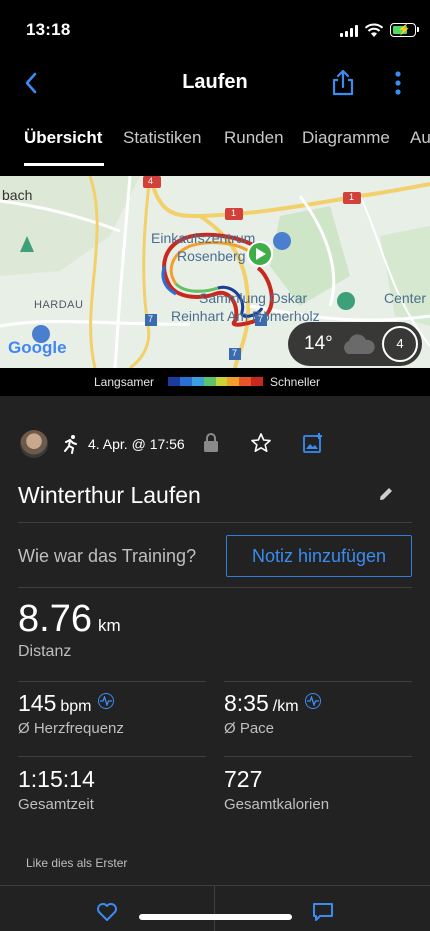  Describe the element at coordinates (253, 298) in the screenshot. I see `map-label: Sammlung Oskar` at that location.